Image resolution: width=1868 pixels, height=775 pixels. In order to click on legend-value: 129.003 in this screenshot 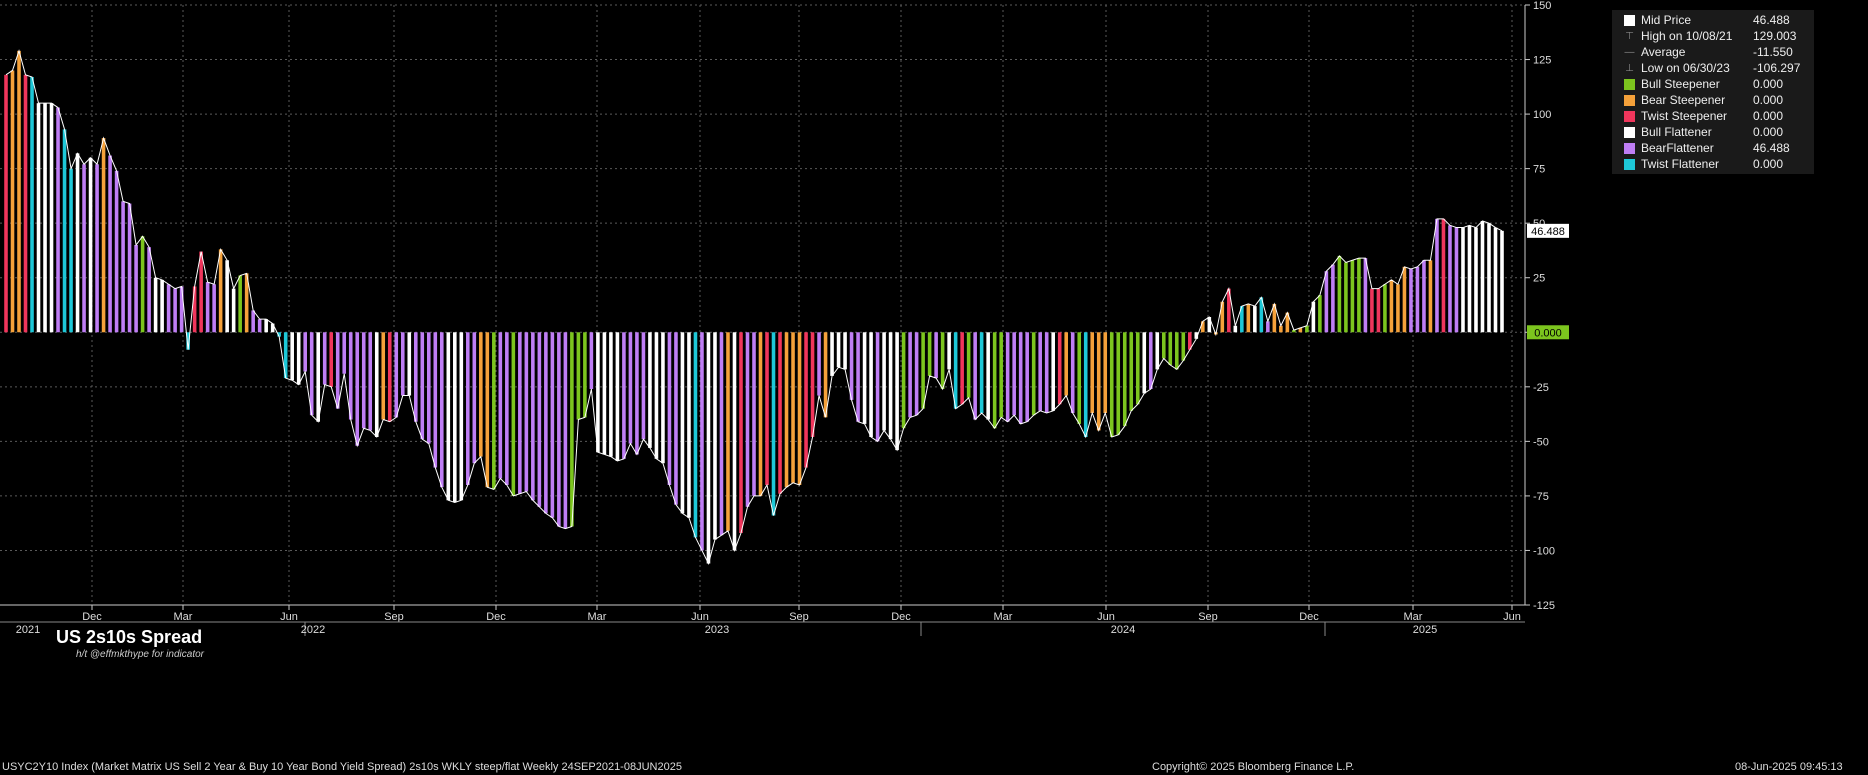, I will do `click(1775, 36)`.